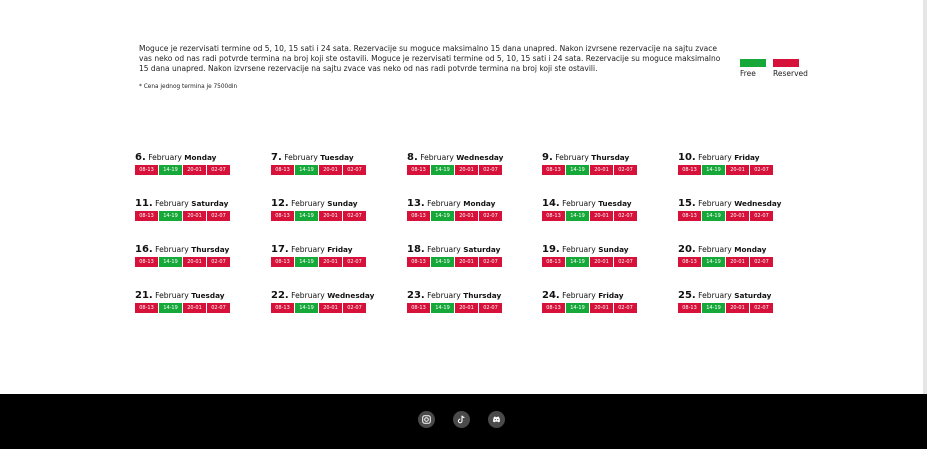  I want to click on day-title: 6. February Monday, so click(190, 158).